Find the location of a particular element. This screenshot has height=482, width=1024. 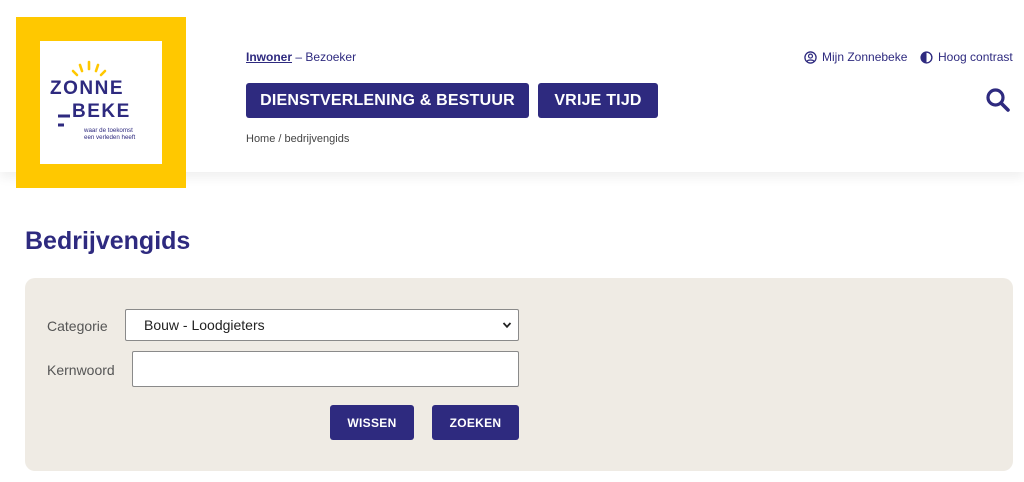

high-contrast-label: Hoog contrast is located at coordinates (975, 57).